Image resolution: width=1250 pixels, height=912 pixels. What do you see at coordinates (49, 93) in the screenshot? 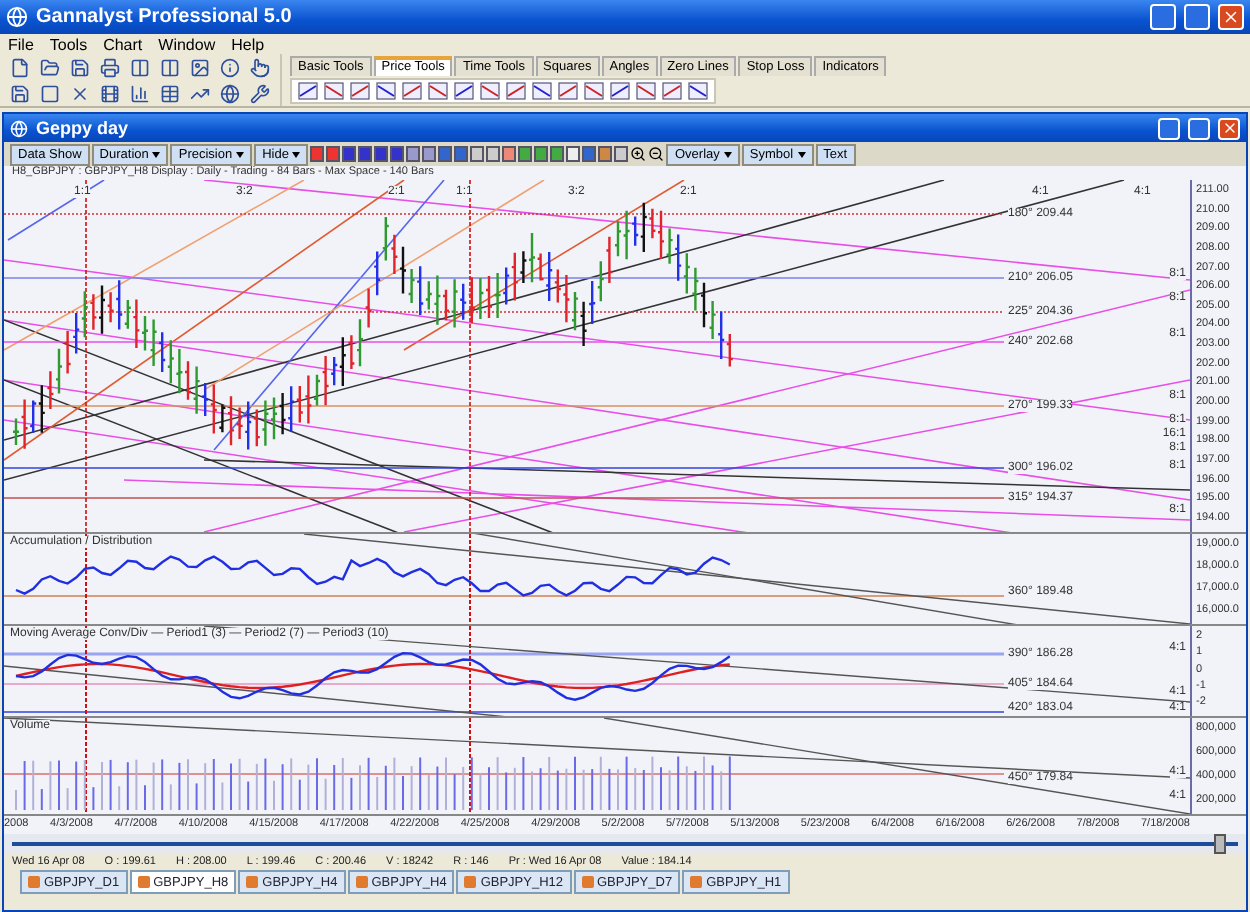
I see `square-icon` at bounding box center [49, 93].